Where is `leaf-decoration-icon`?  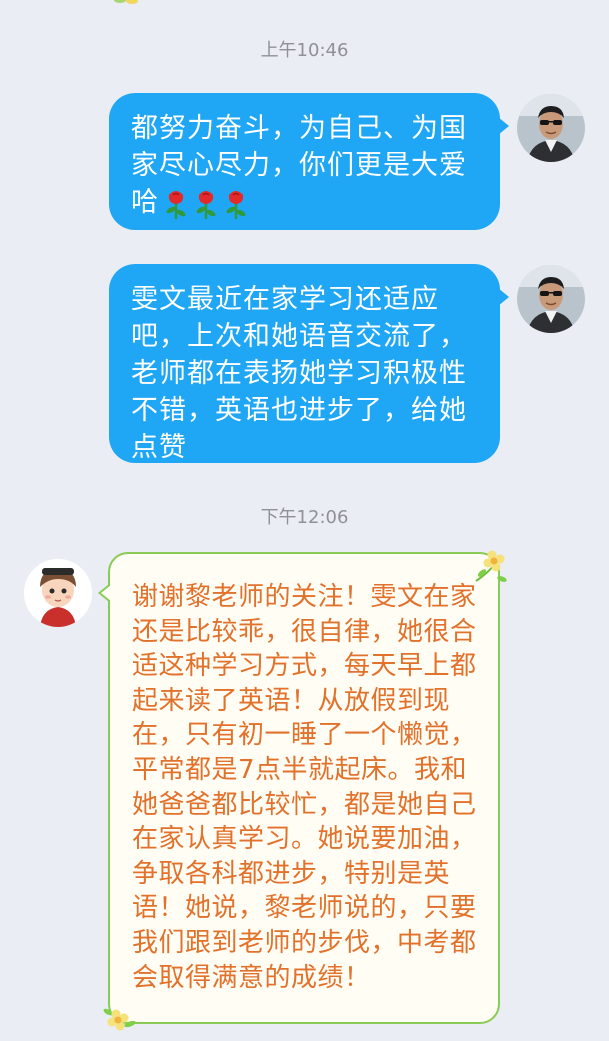
leaf-decoration-icon is located at coordinates (126, 2).